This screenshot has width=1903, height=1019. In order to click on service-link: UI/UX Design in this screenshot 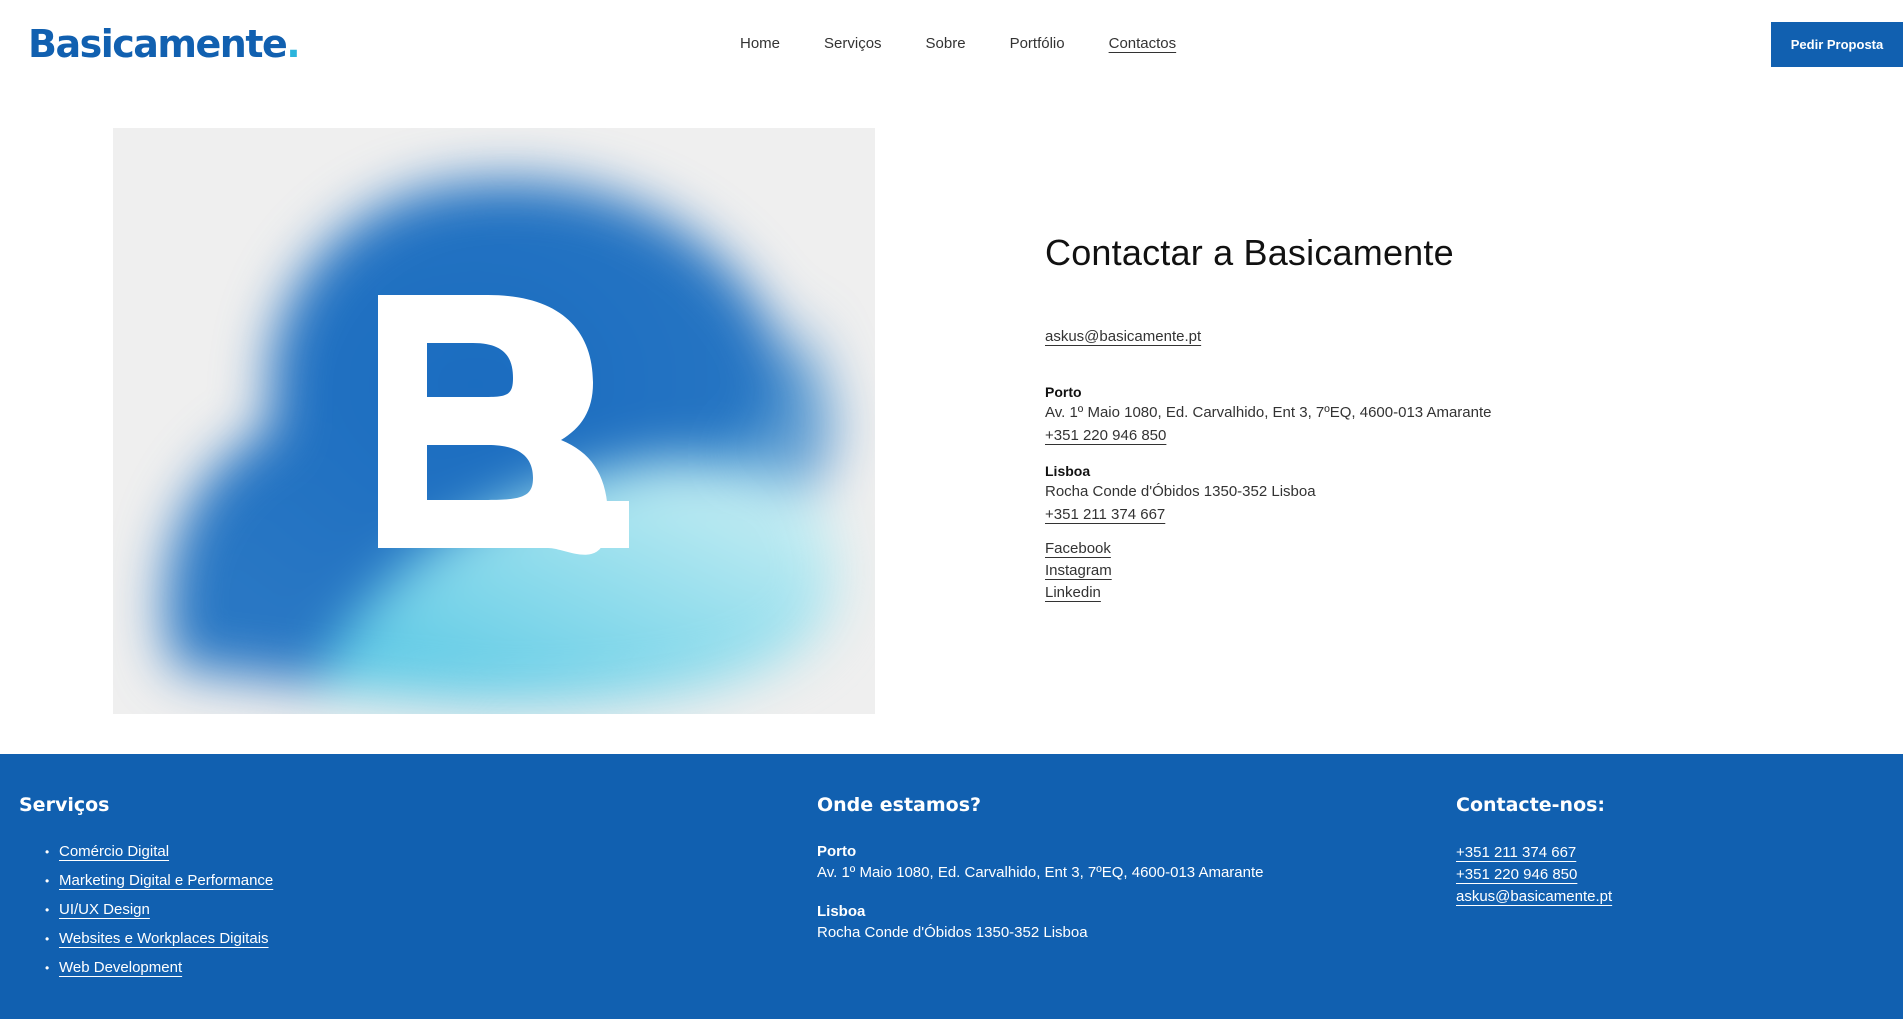, I will do `click(104, 909)`.